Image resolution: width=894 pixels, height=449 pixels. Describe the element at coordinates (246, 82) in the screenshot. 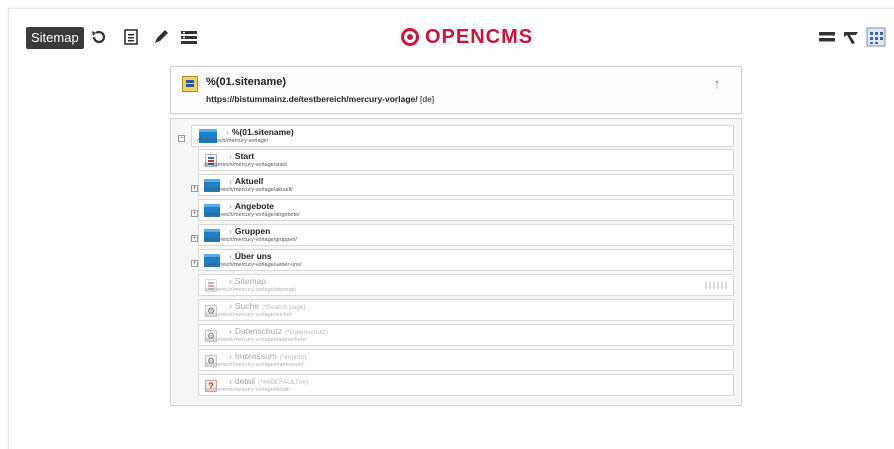

I see `site-title: %(01.sitename)` at that location.